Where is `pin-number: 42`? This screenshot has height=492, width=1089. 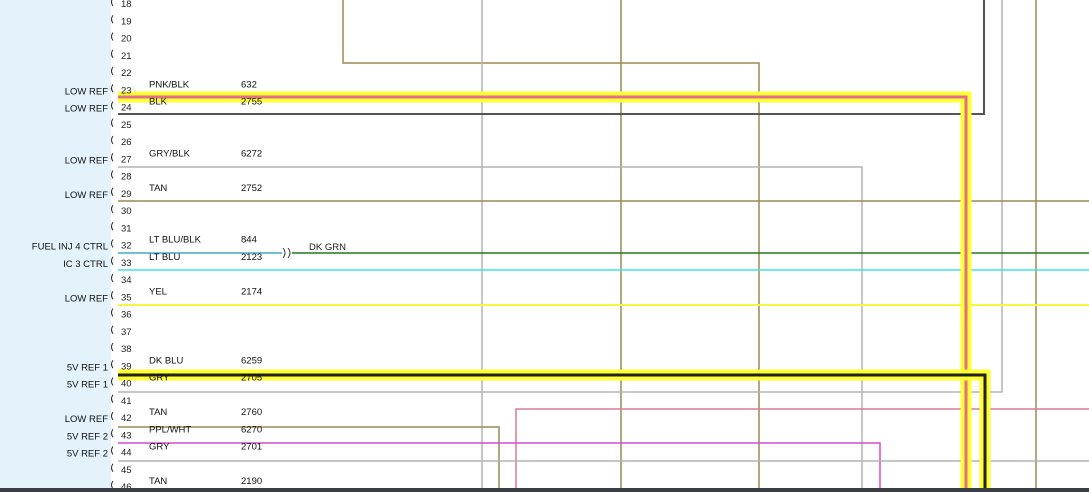 pin-number: 42 is located at coordinates (126, 418).